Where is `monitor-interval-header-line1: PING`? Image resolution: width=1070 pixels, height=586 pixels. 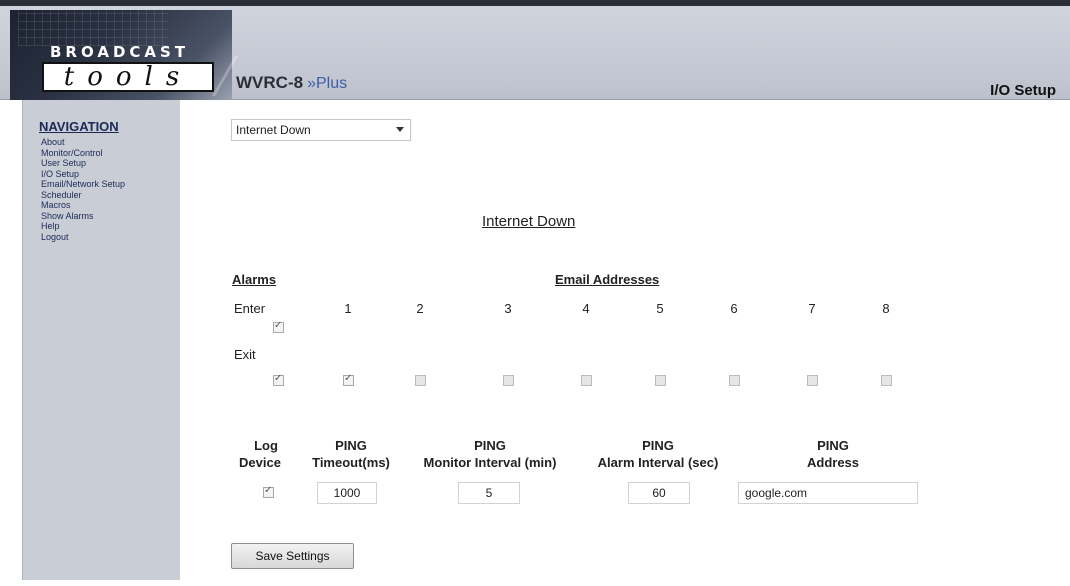 monitor-interval-header-line1: PING is located at coordinates (490, 445).